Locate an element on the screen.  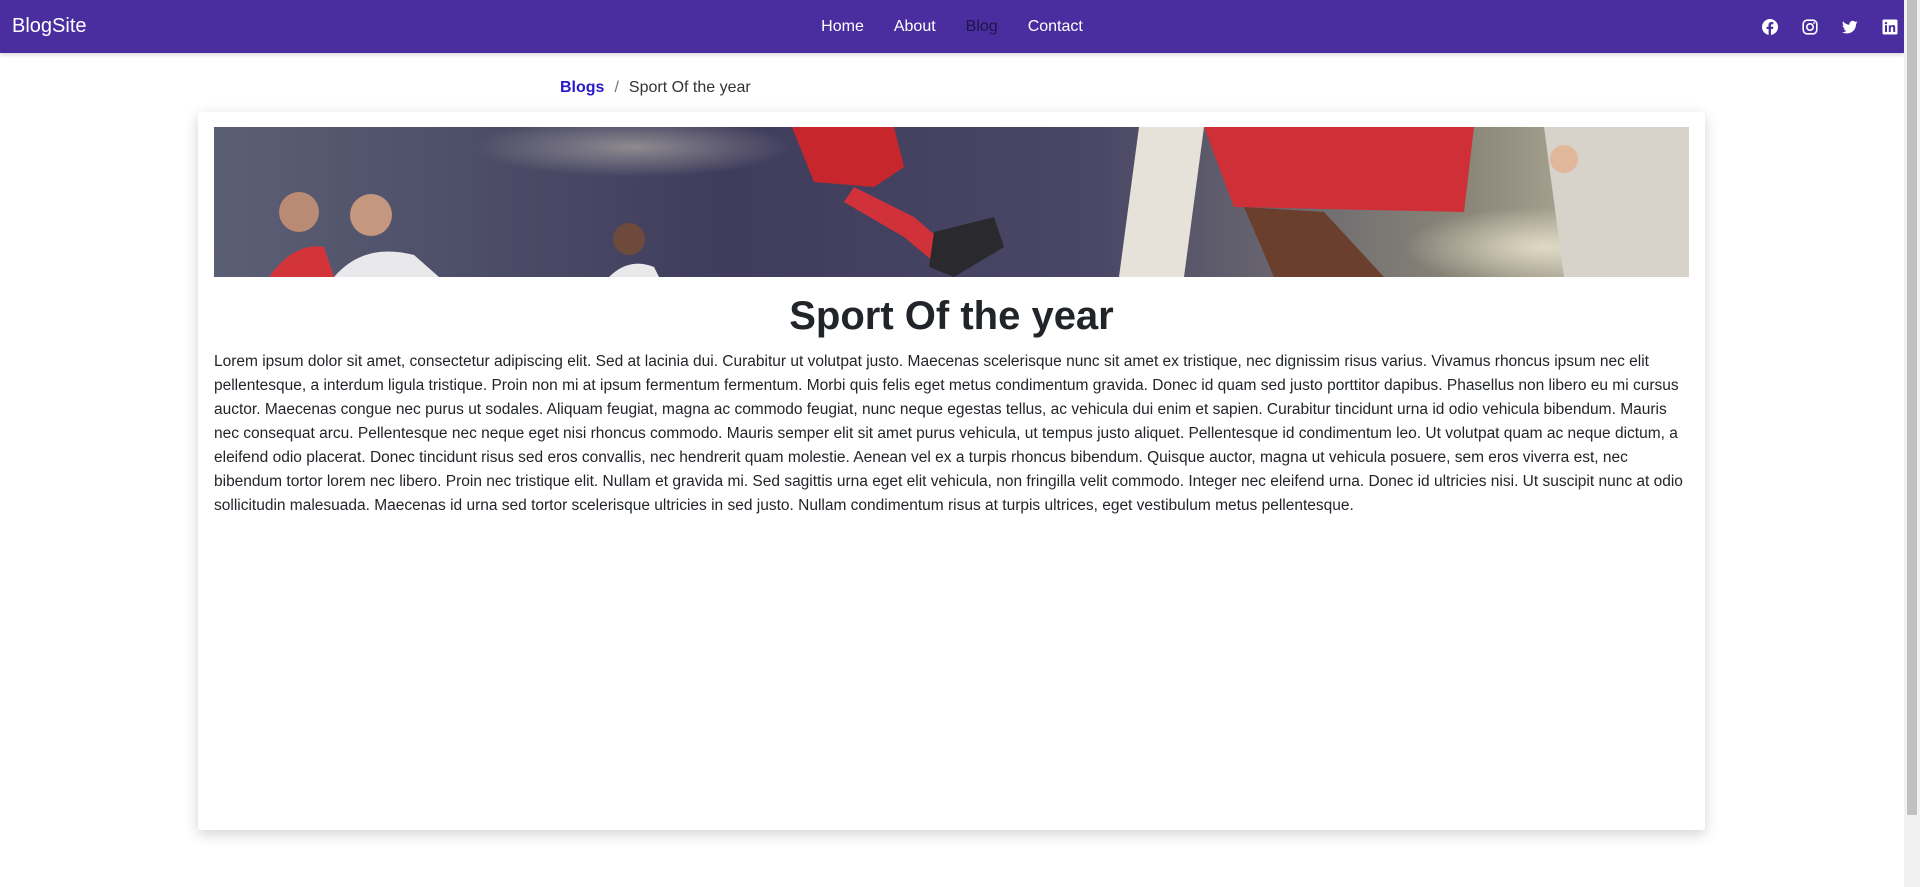
instagram-icon is located at coordinates (1810, 26).